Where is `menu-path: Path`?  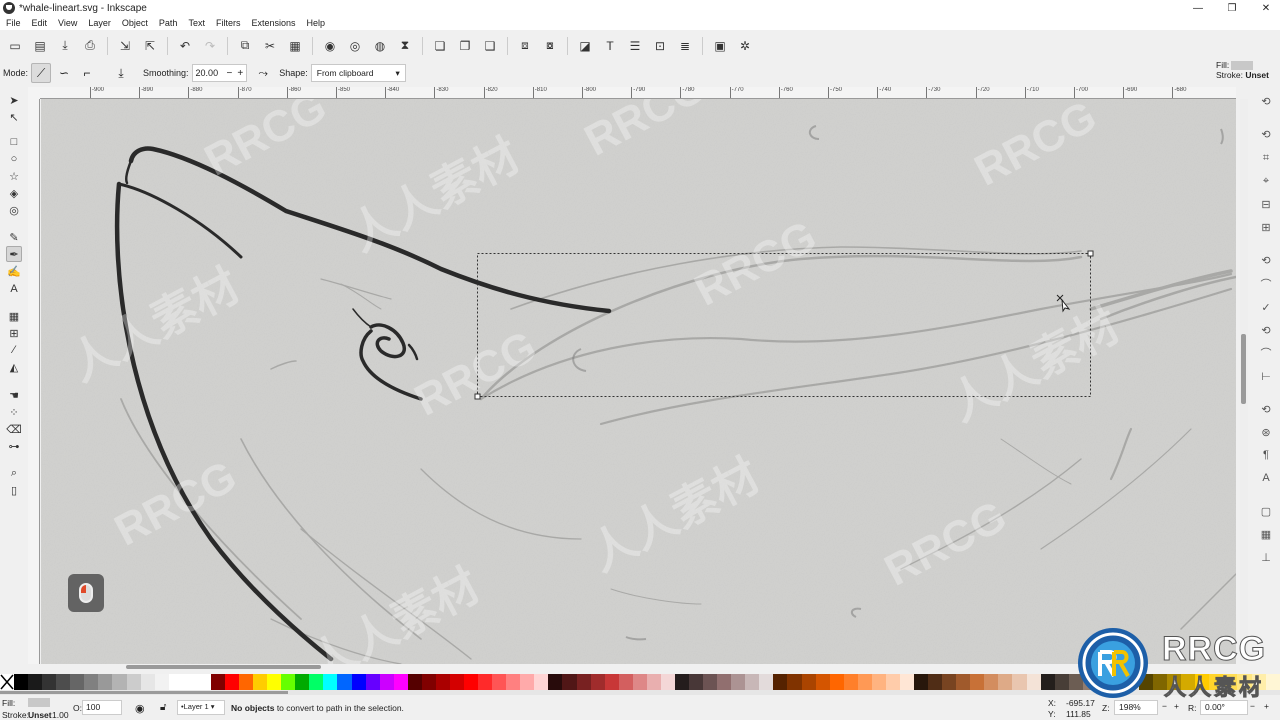 menu-path: Path is located at coordinates (168, 23).